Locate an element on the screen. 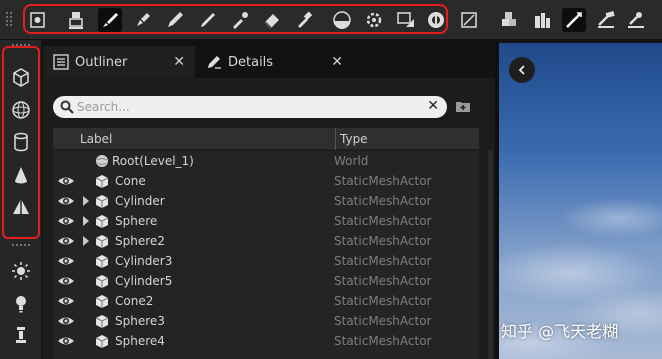 The image size is (662, 359). hammer-icon is located at coordinates (606, 19).